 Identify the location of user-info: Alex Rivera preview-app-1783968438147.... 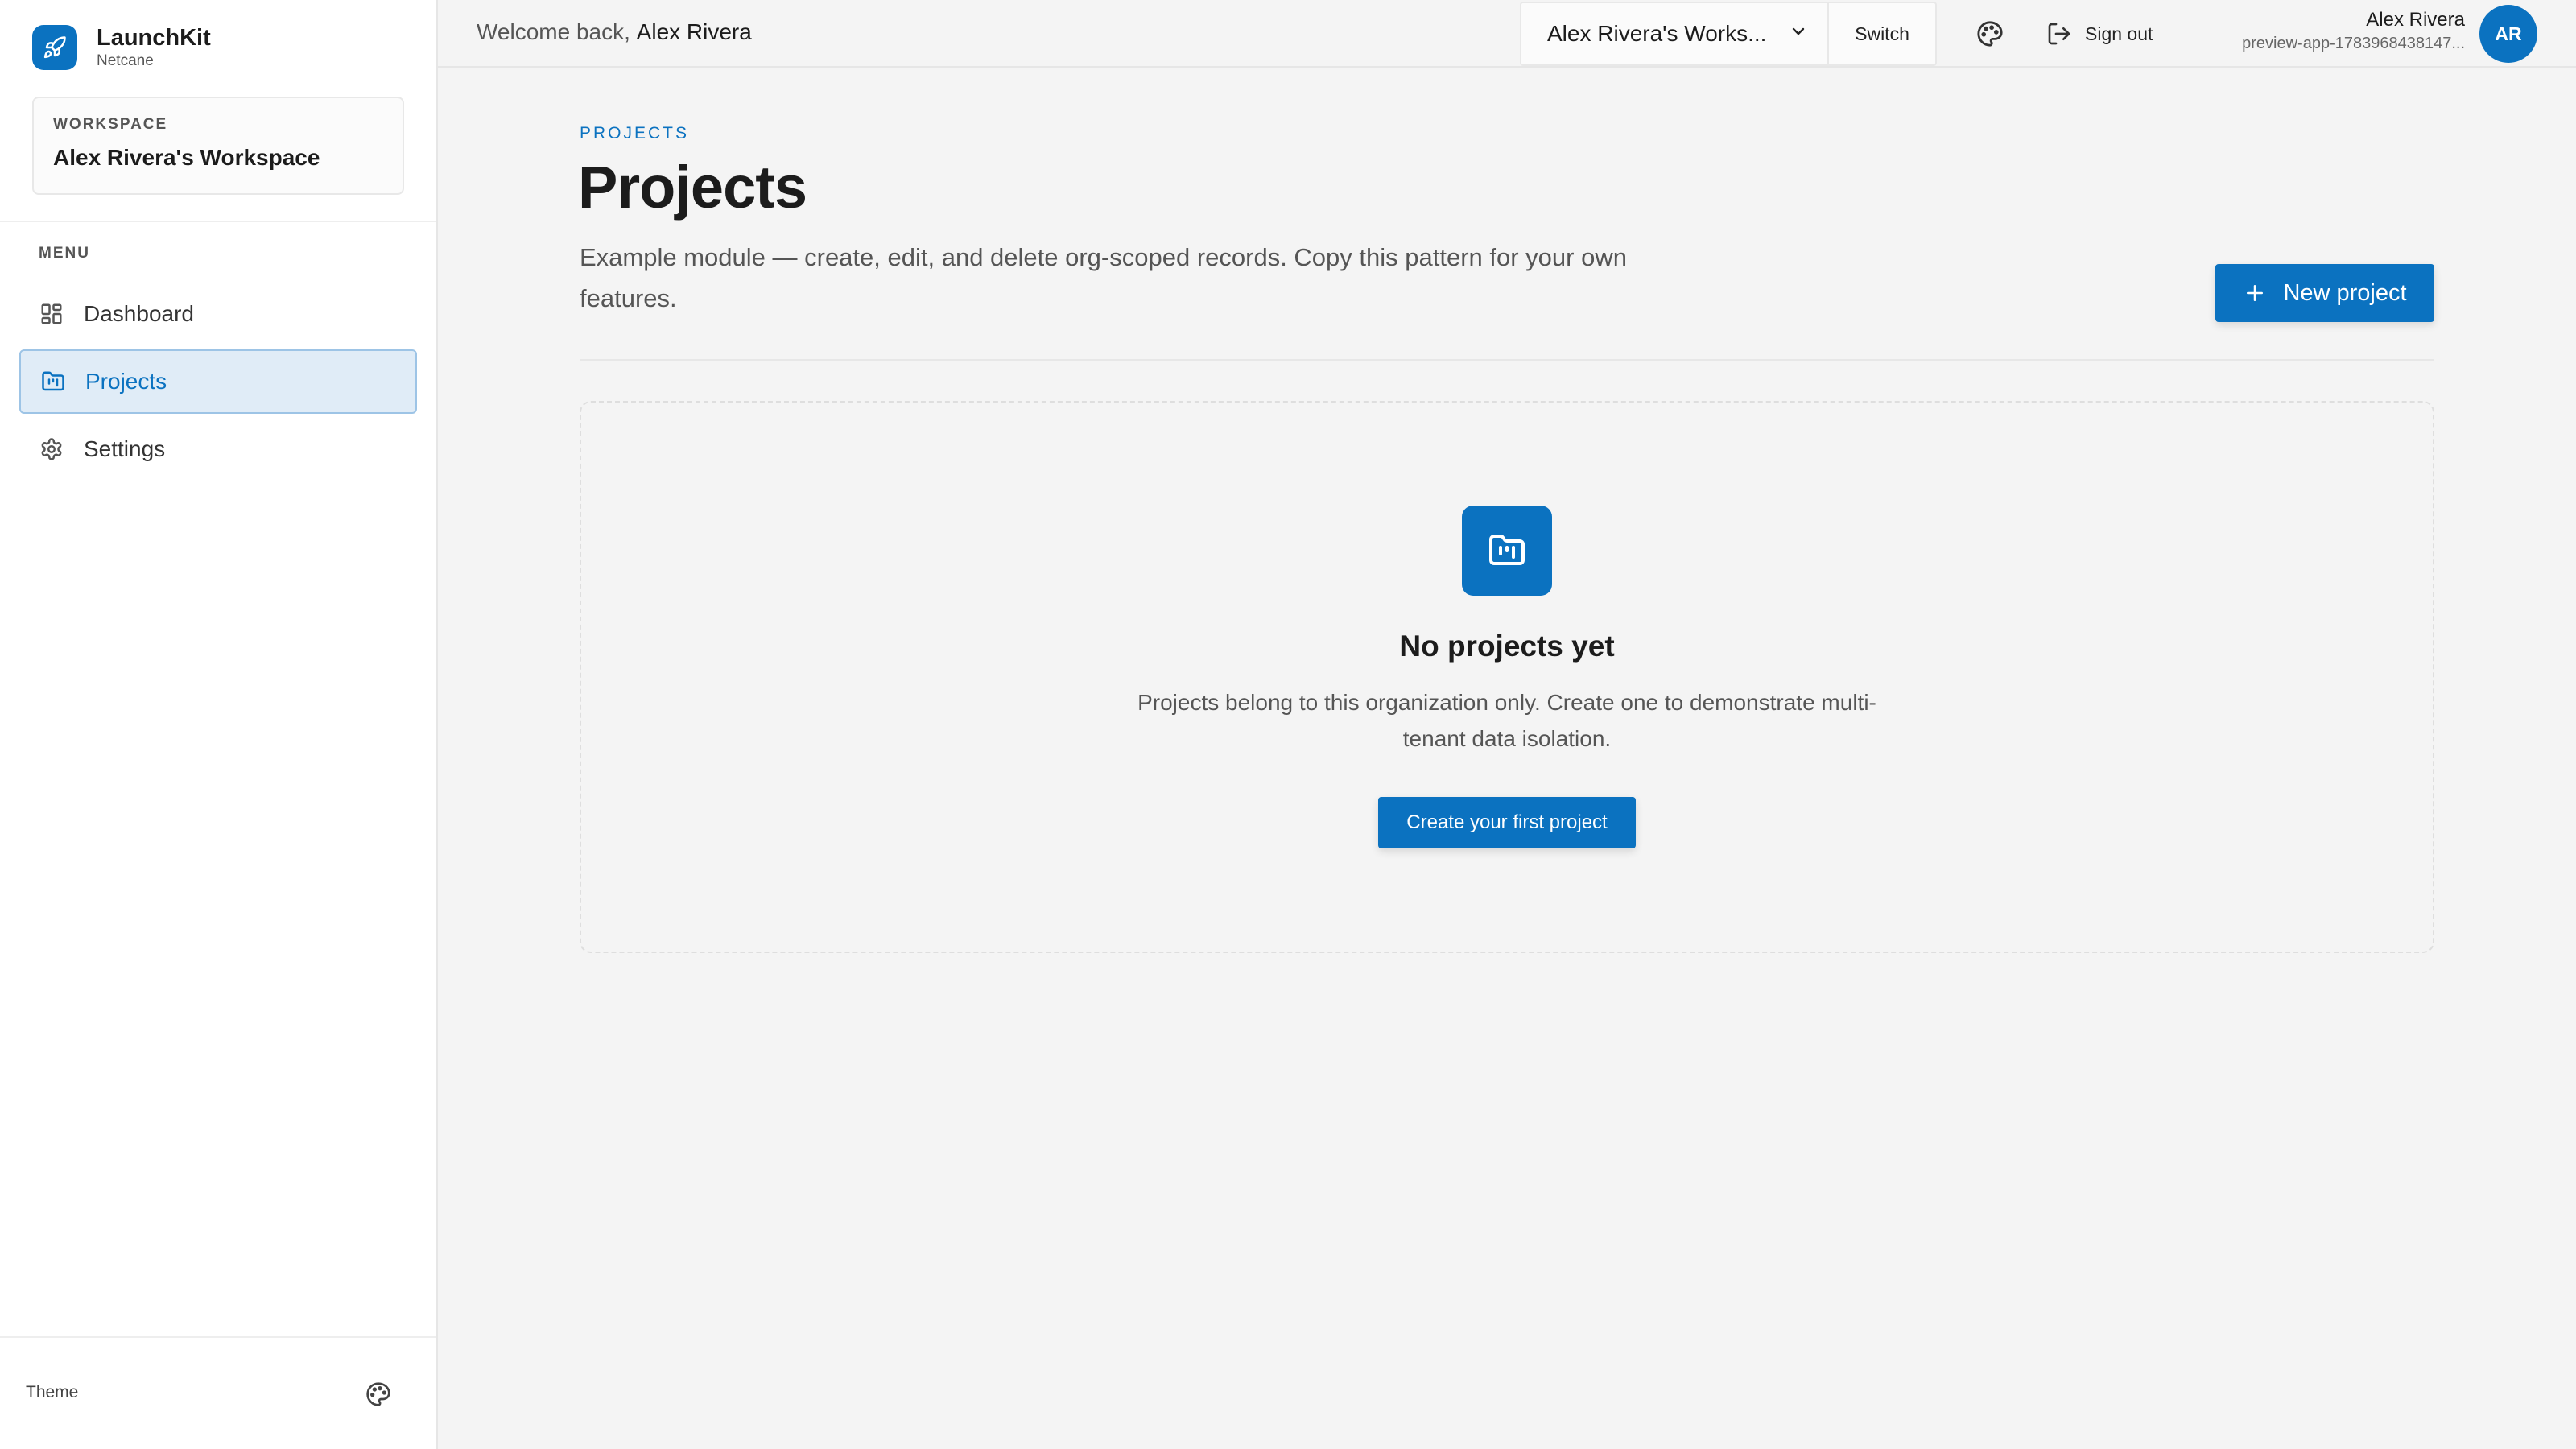
(2353, 31).